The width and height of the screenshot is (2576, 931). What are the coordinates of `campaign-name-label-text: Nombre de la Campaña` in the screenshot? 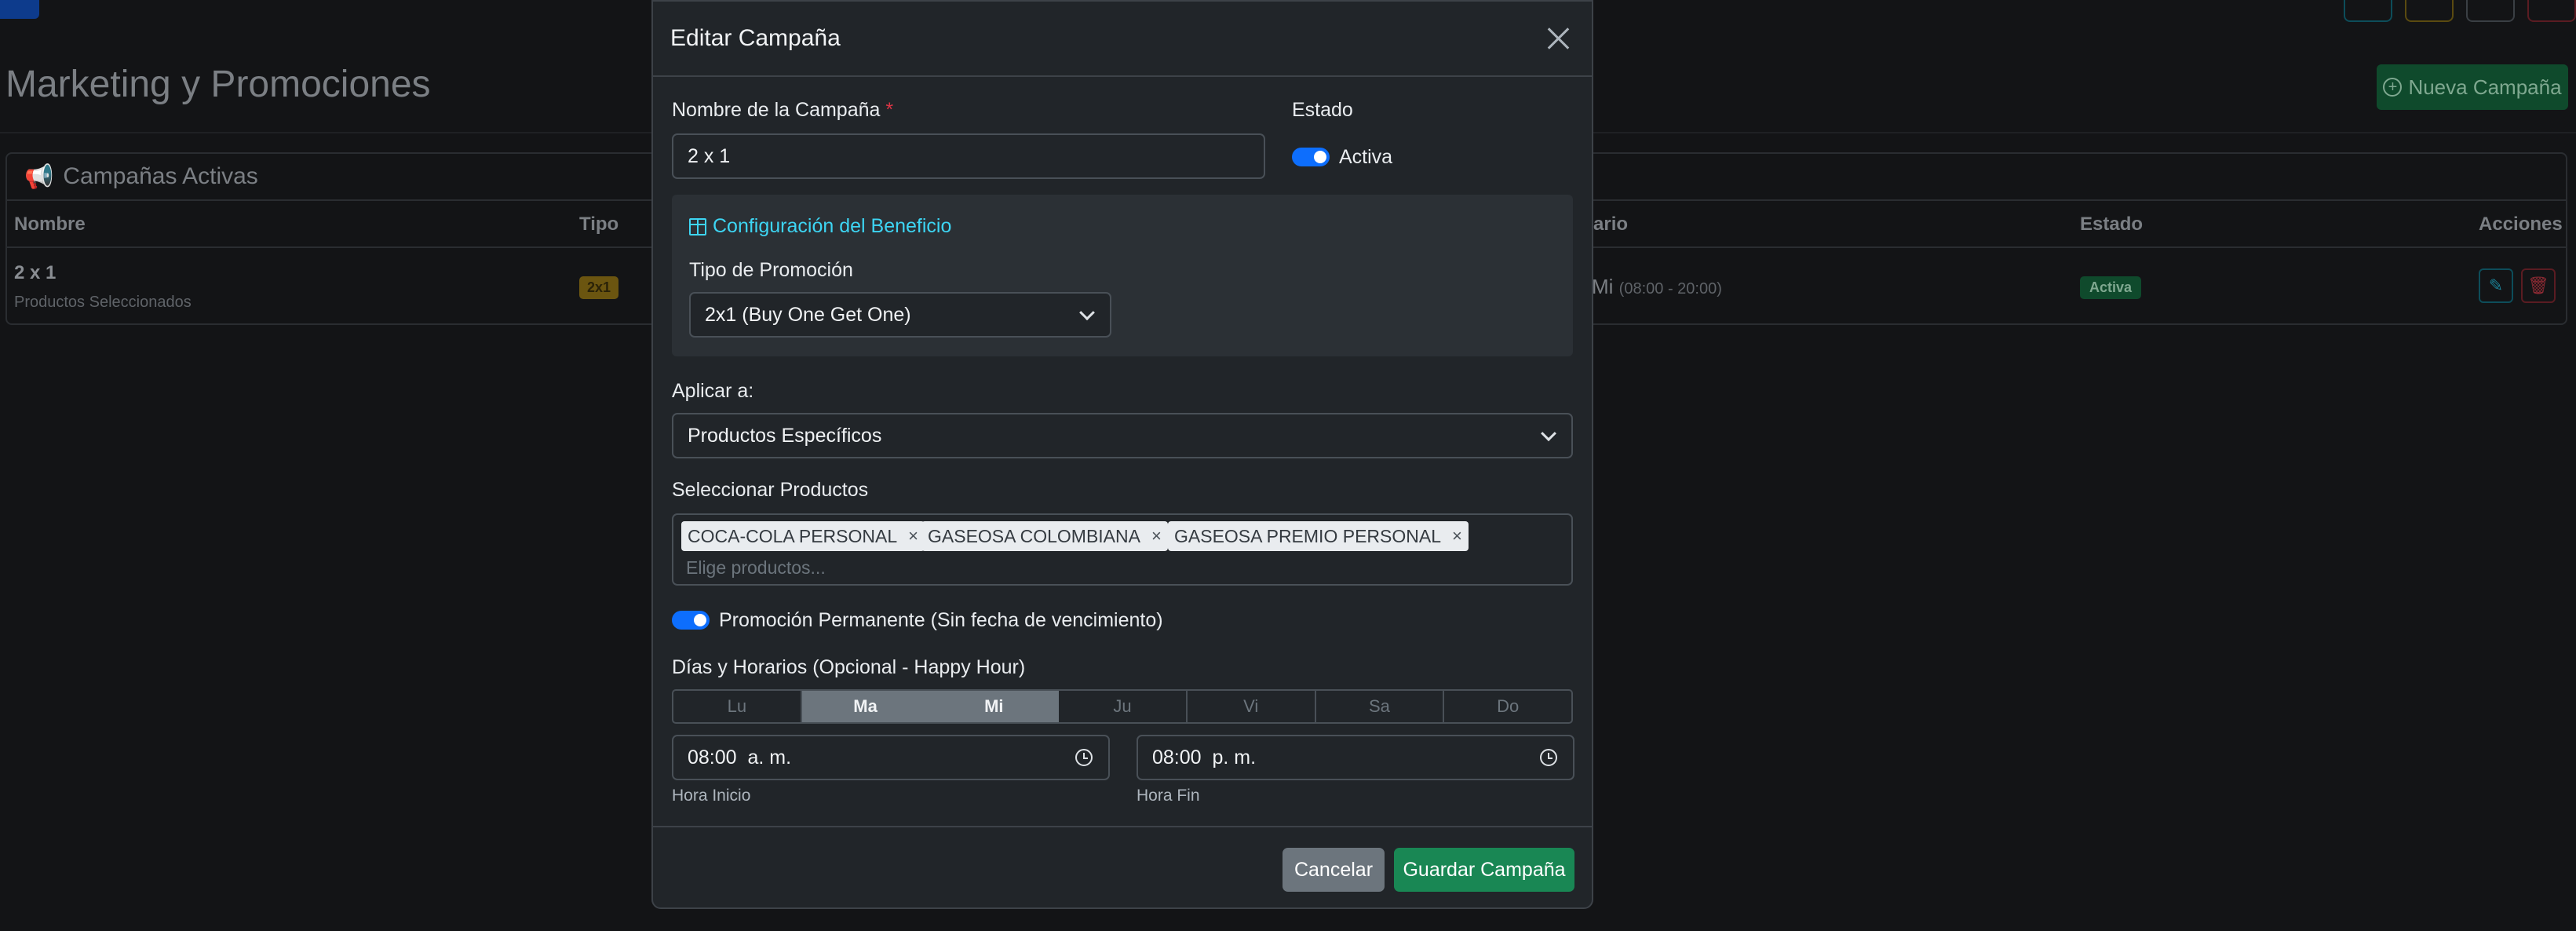 It's located at (776, 110).